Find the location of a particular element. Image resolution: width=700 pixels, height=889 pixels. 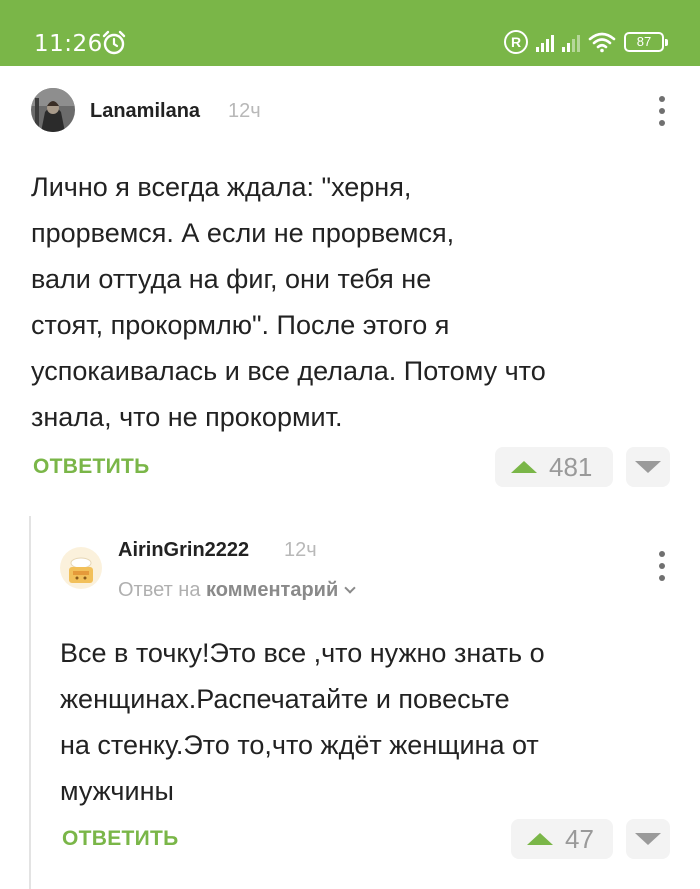

vote-count: 47 is located at coordinates (579, 838).